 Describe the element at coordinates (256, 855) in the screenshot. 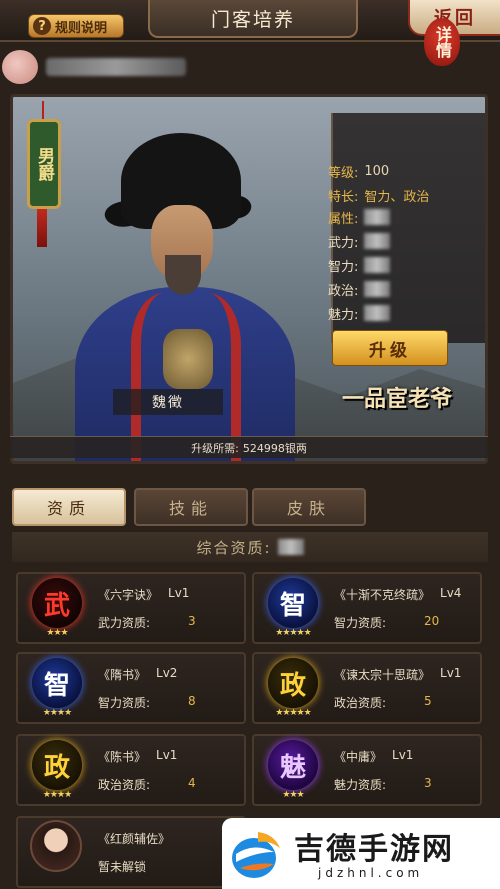

I see `site-logo-icon` at that location.